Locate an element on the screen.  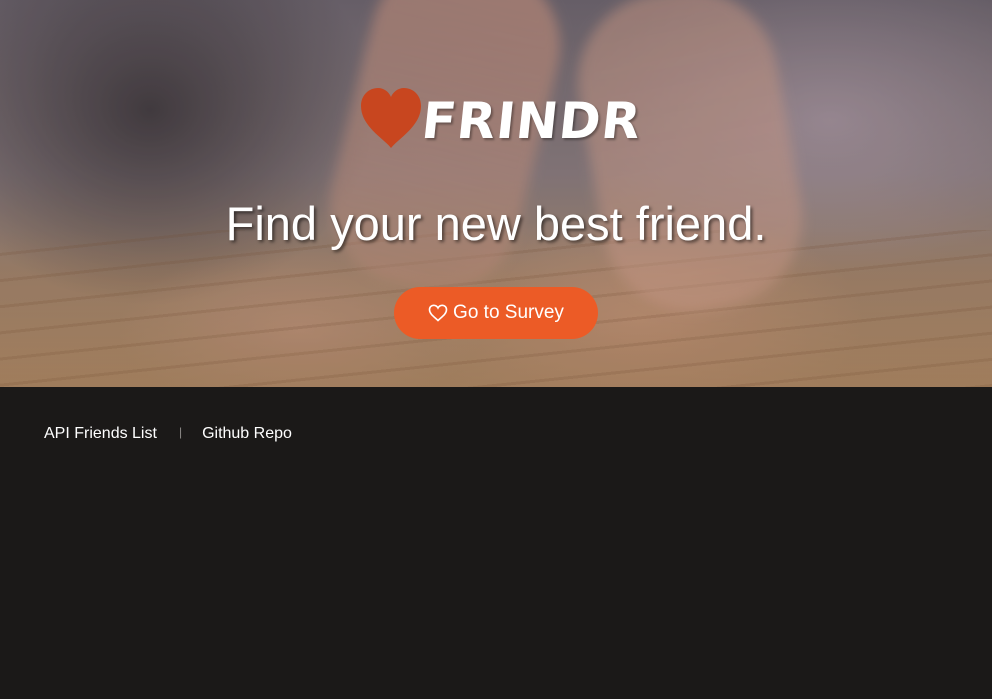
logo-wordmark: FRINDR is located at coordinates (531, 121).